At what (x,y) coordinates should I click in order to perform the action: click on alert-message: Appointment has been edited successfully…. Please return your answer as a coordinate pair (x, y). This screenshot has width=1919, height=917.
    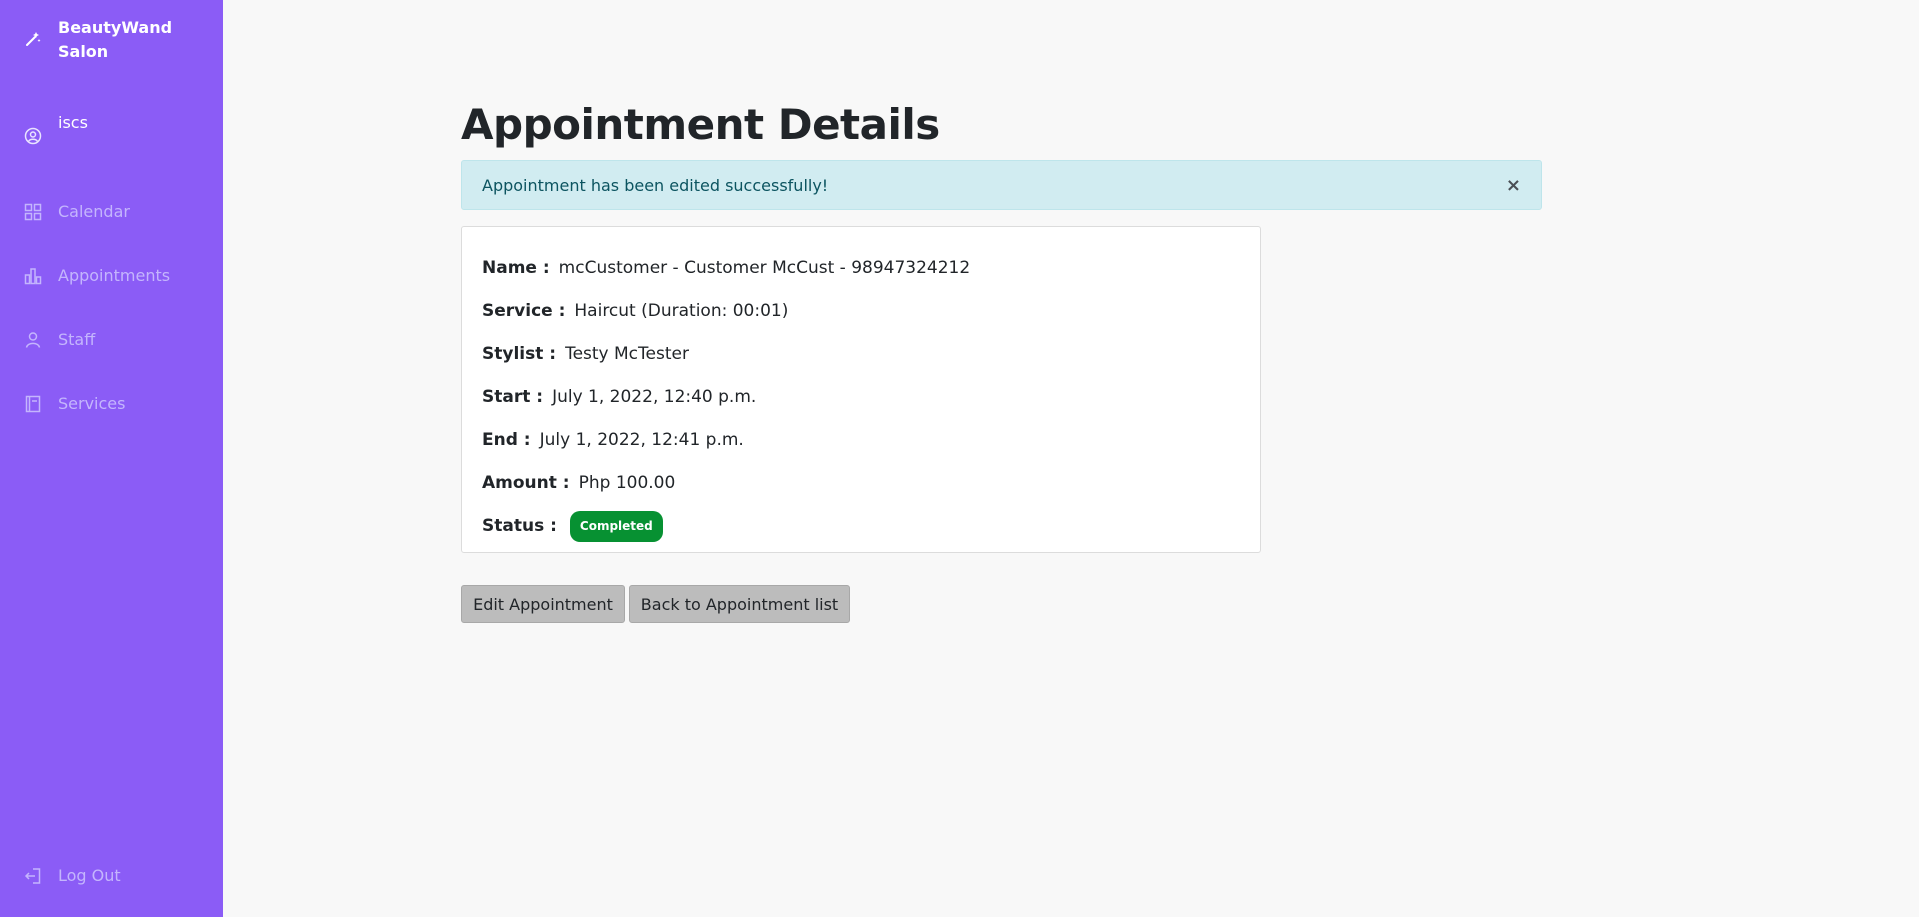
    Looking at the image, I should click on (655, 185).